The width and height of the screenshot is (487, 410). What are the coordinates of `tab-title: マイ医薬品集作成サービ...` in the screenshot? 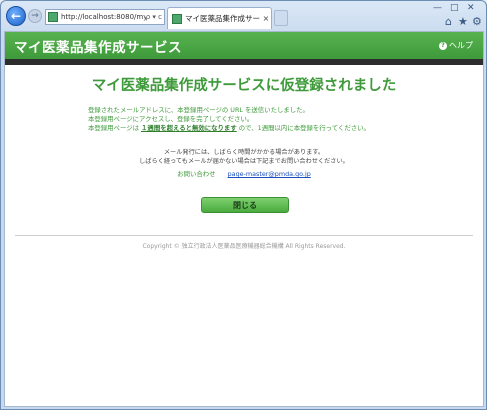 It's located at (223, 18).